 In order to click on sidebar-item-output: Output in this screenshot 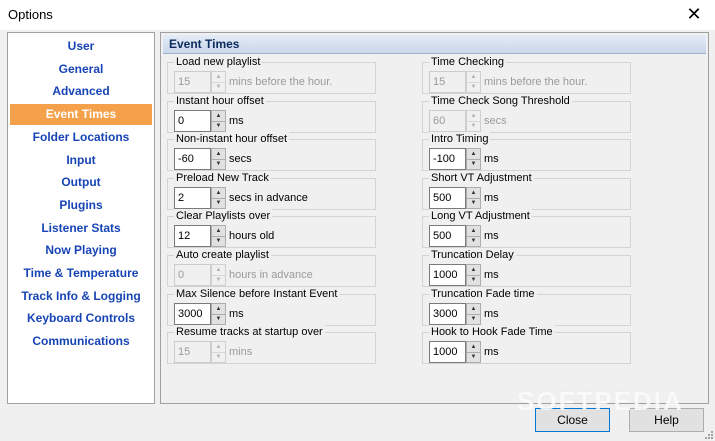, I will do `click(81, 182)`.